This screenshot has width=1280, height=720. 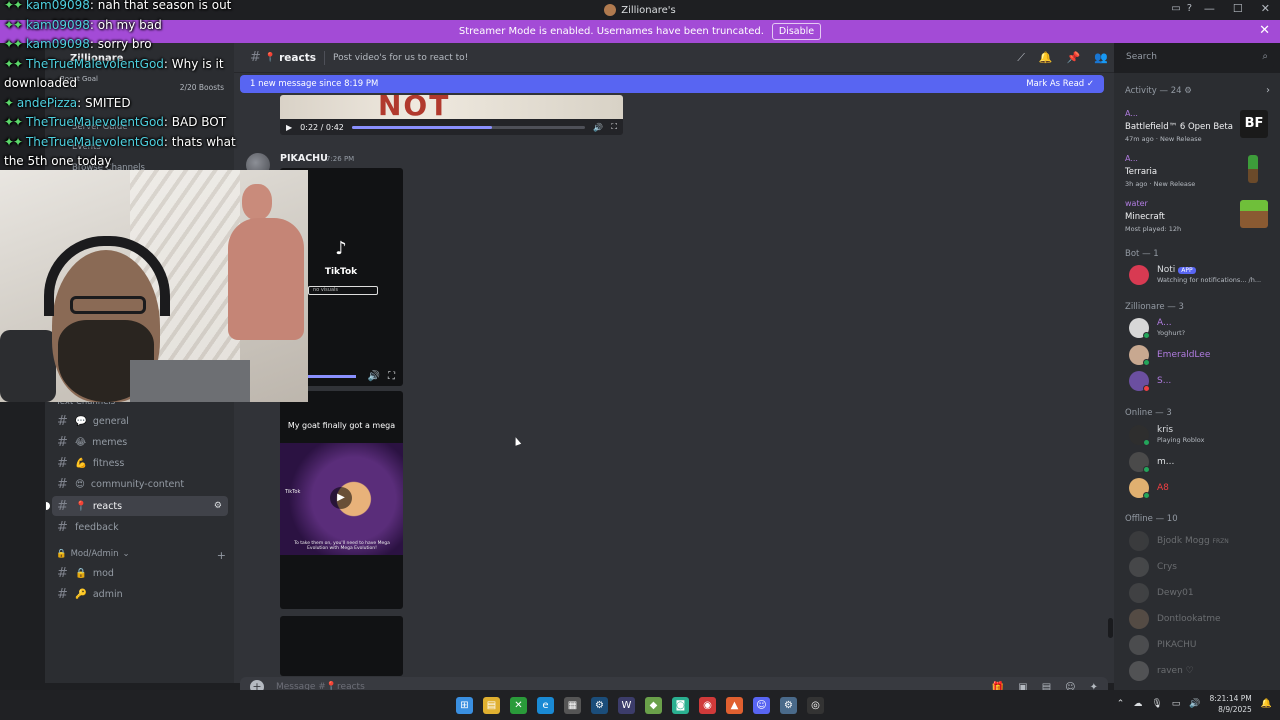 I want to click on app-badge: APP, so click(x=1187, y=270).